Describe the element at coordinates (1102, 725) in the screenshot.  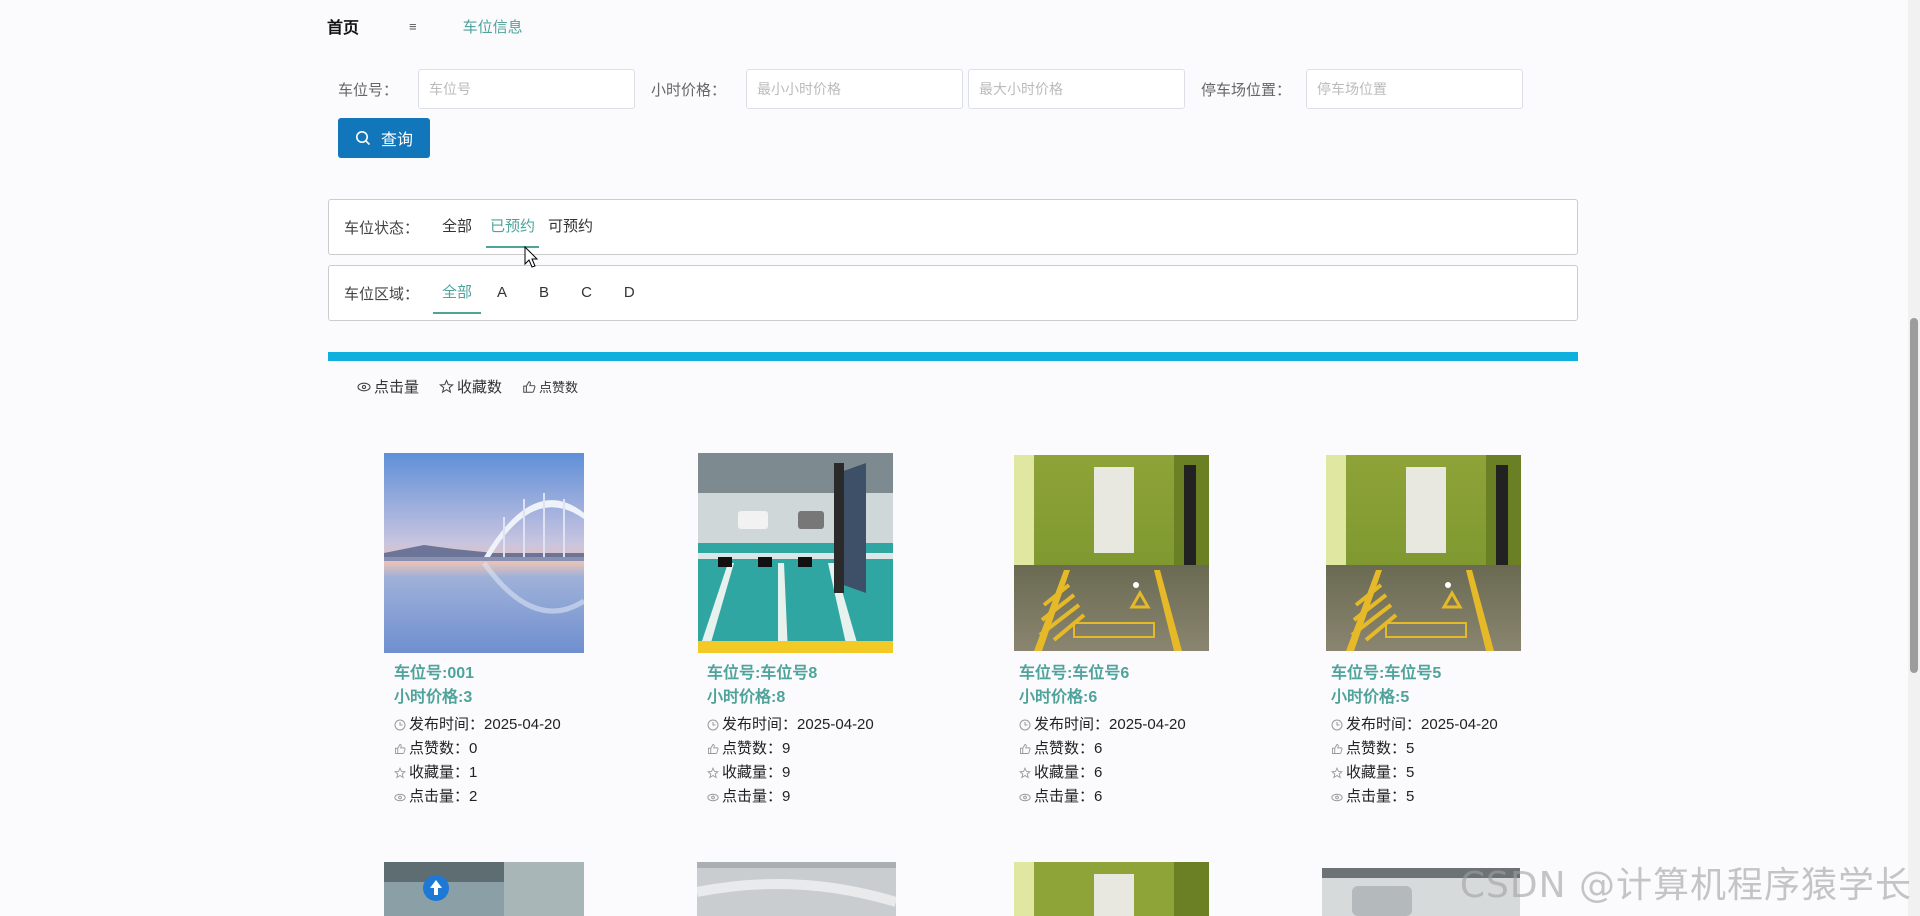
I see `card-3-publish: 发布时间： 2025-04-20` at that location.